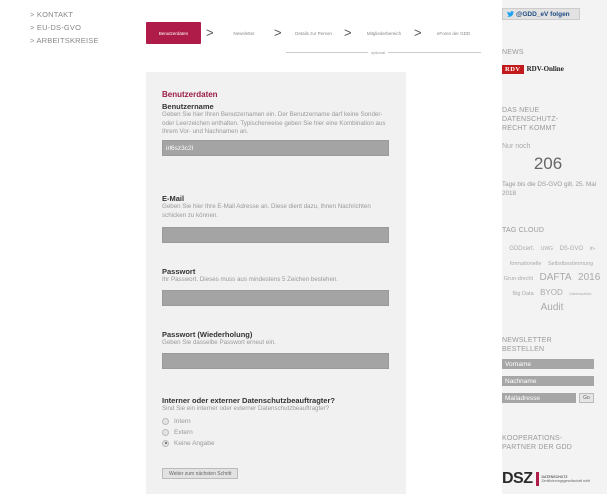 The width and height of the screenshot is (607, 494). I want to click on countdown-suffix: Tage bis die DS-GVO gilt. 25. Mai 2018, so click(549, 189).